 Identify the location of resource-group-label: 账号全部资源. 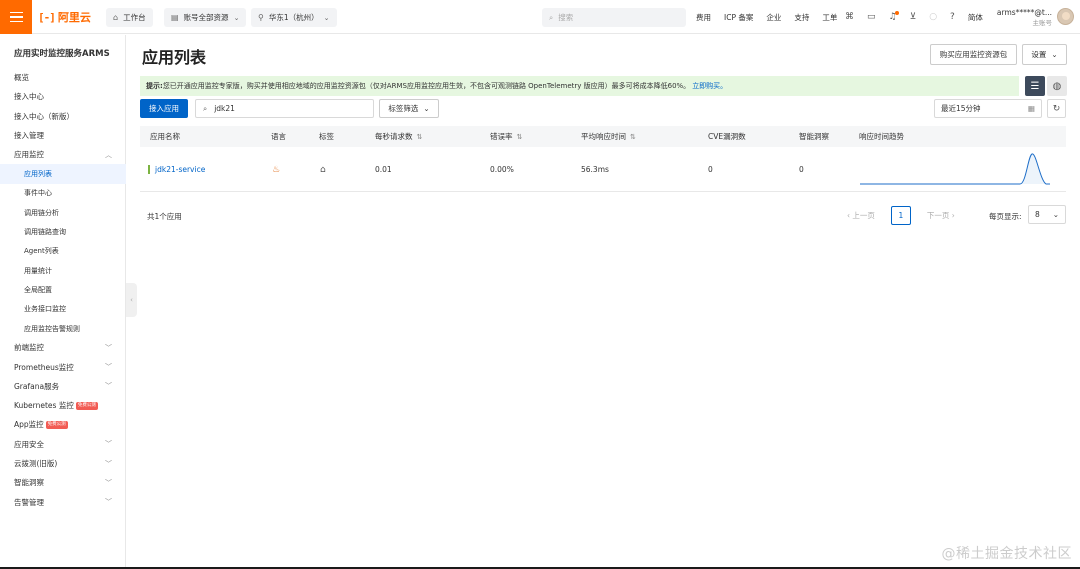
(206, 17).